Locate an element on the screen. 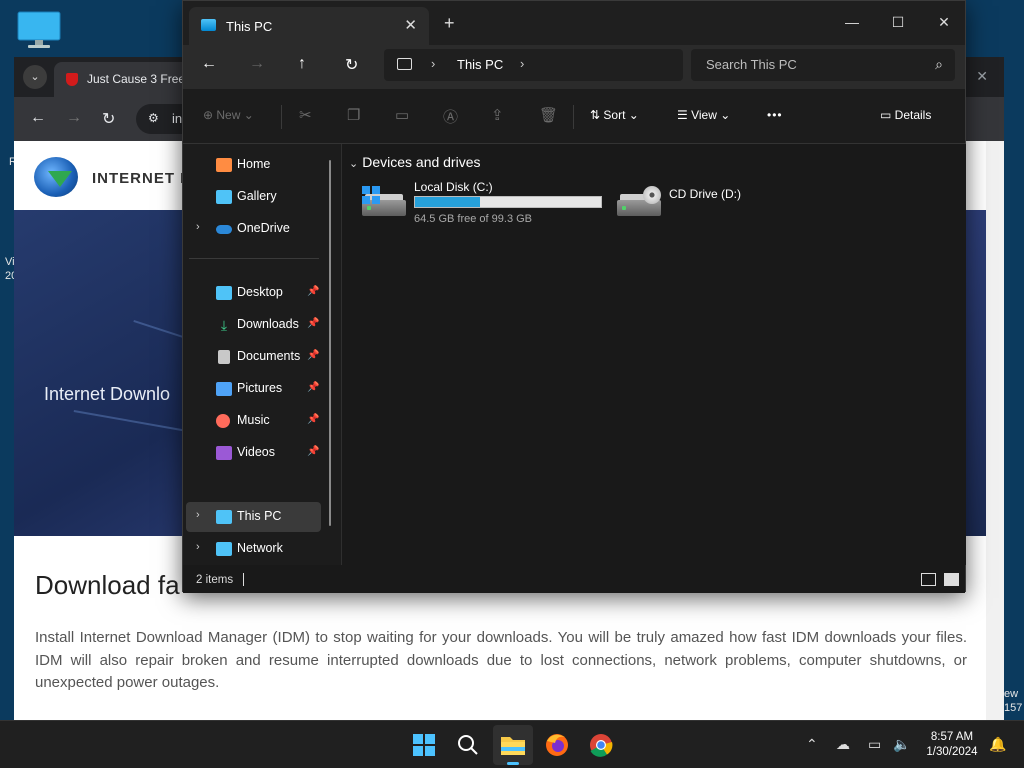 This screenshot has height=768, width=1024. rename-icon: Ⓐ is located at coordinates (450, 116).